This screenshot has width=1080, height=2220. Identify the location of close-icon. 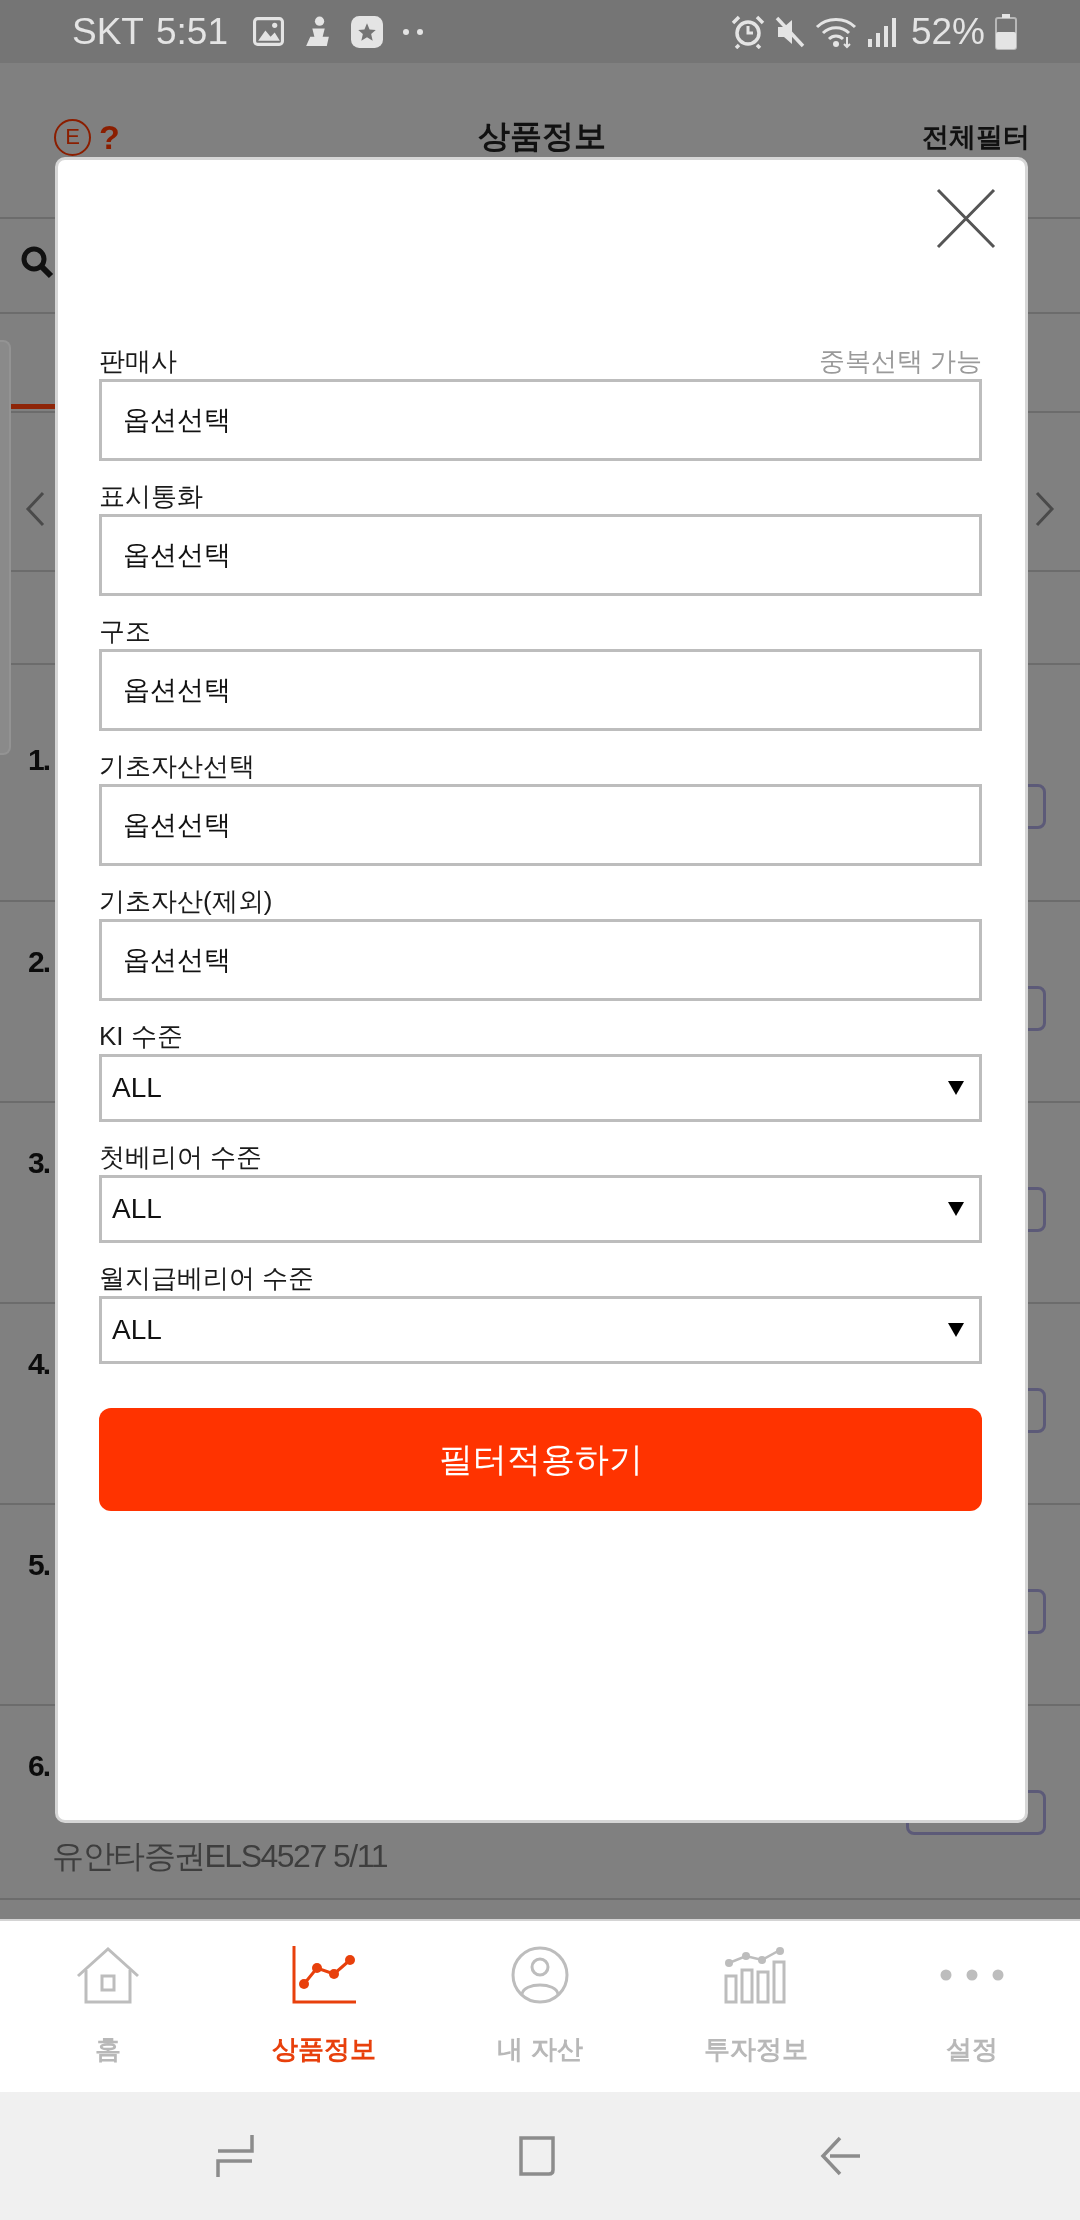
(966, 218).